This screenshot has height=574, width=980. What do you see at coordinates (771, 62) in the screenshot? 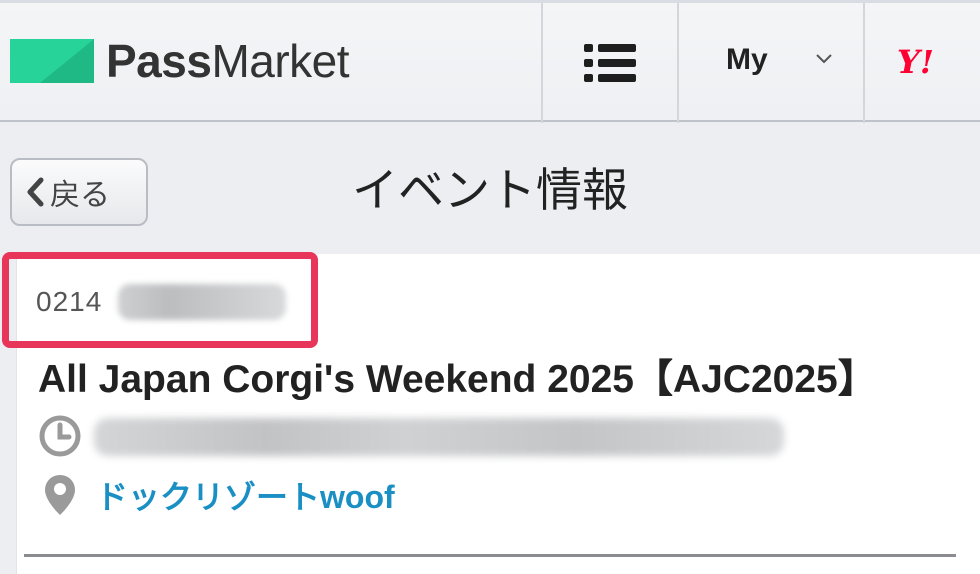
I see `my-menu-button: My` at bounding box center [771, 62].